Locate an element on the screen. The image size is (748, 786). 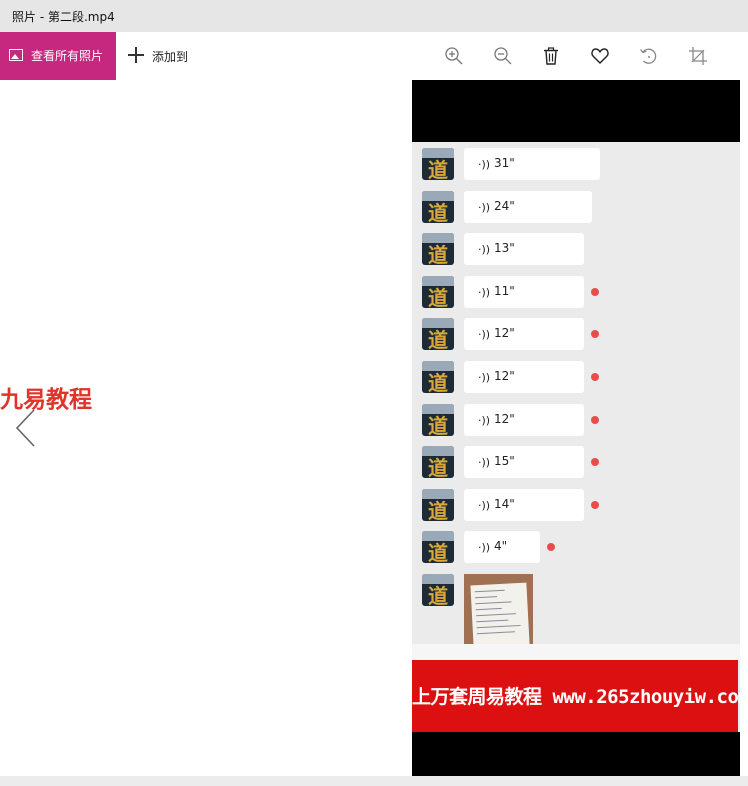
rotate-button is located at coordinates (649, 56).